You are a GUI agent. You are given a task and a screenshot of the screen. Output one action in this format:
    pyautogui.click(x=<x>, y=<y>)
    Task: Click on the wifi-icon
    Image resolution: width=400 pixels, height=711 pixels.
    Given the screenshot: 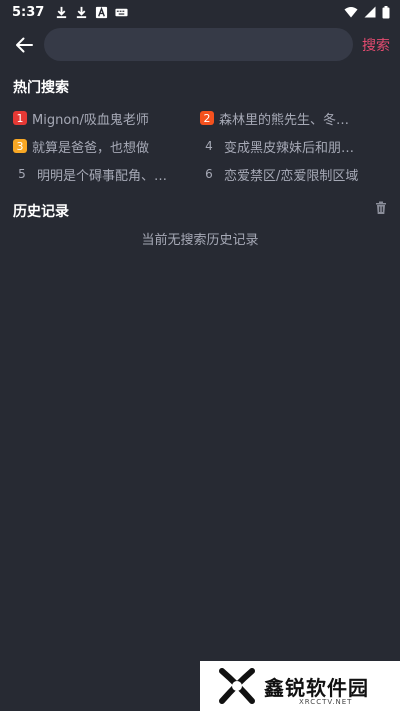 What is the action you would take?
    pyautogui.click(x=351, y=12)
    